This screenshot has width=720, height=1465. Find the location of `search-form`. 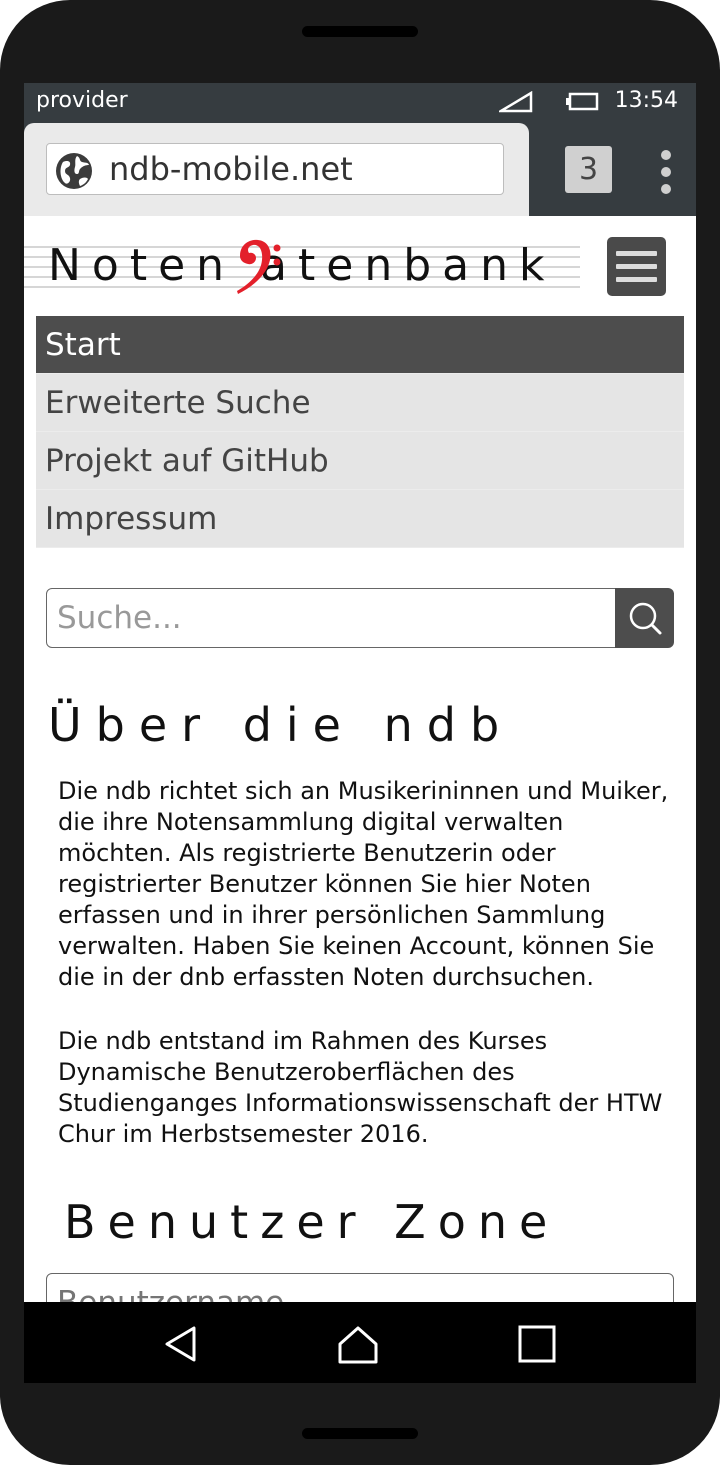

search-form is located at coordinates (360, 618).